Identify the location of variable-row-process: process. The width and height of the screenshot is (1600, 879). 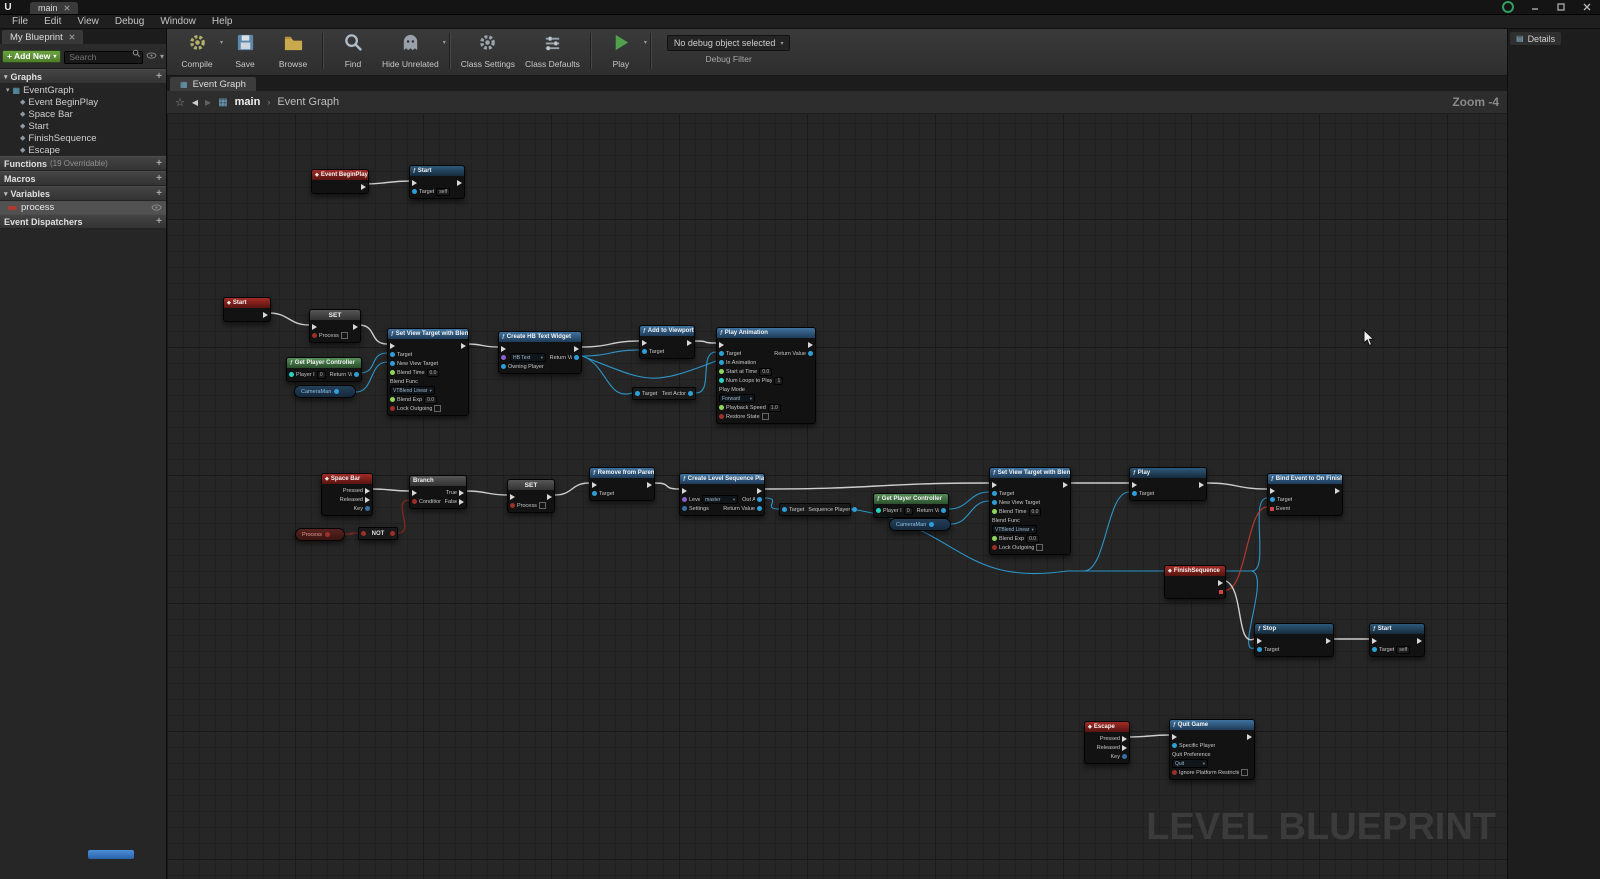
(83, 207).